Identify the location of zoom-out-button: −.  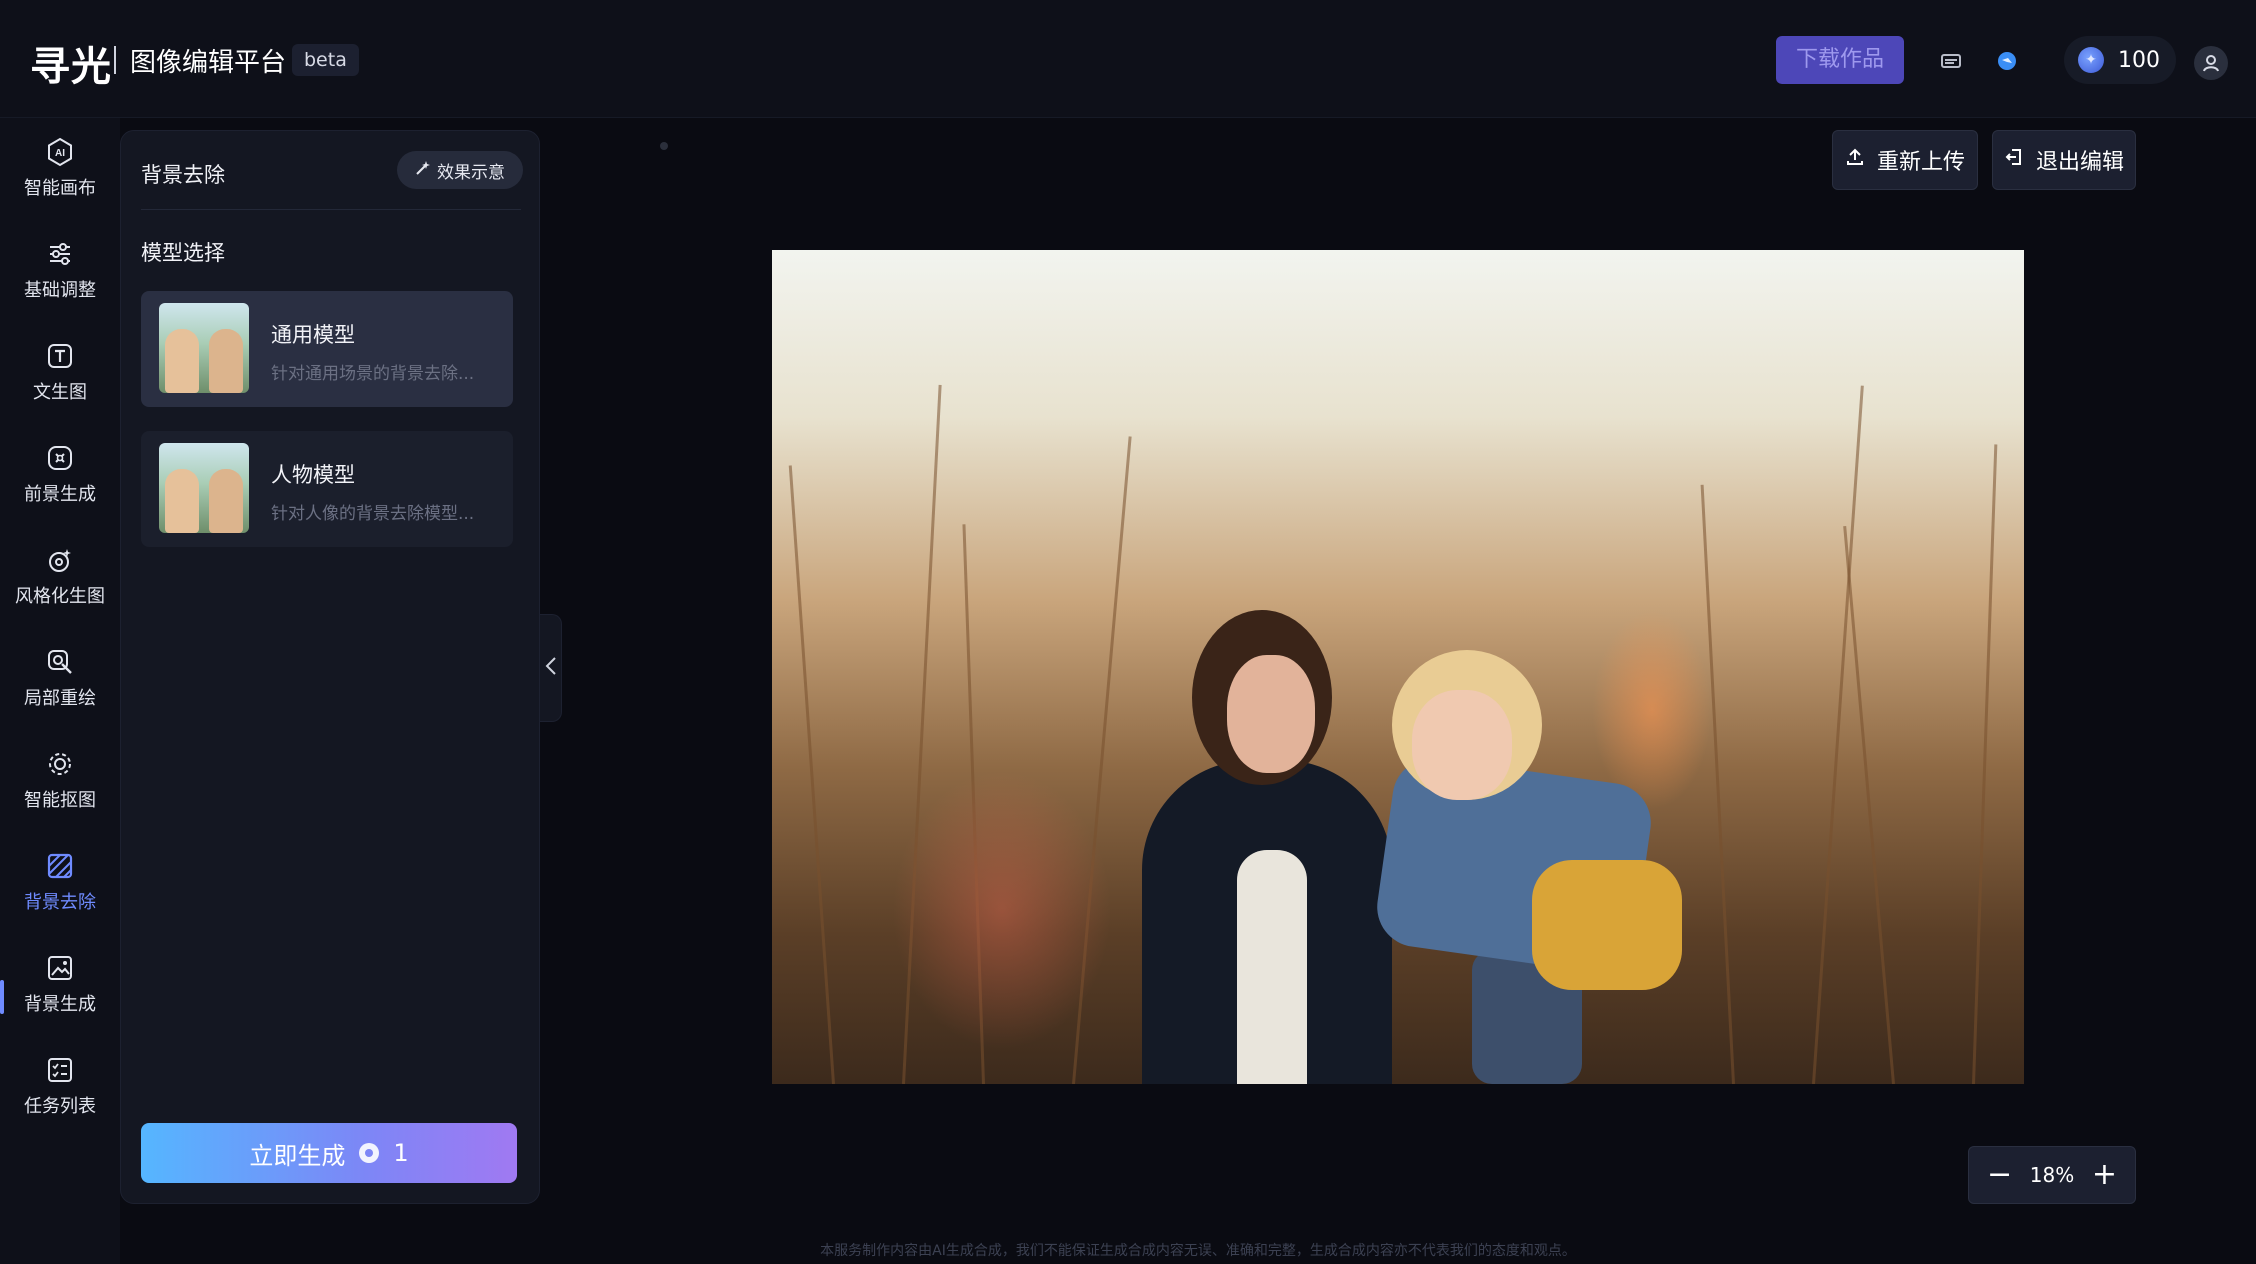
(1999, 1175).